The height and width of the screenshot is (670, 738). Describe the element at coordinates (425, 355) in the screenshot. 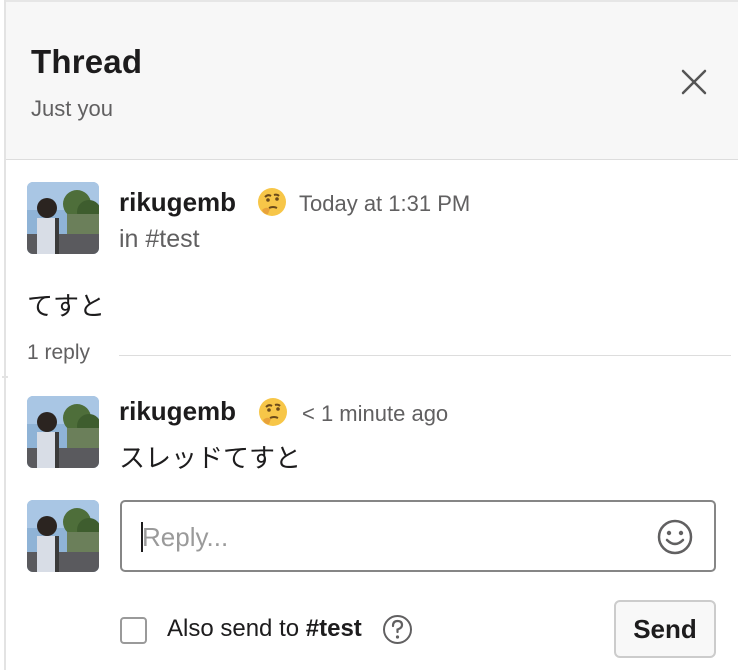

I see `reply-divider` at that location.